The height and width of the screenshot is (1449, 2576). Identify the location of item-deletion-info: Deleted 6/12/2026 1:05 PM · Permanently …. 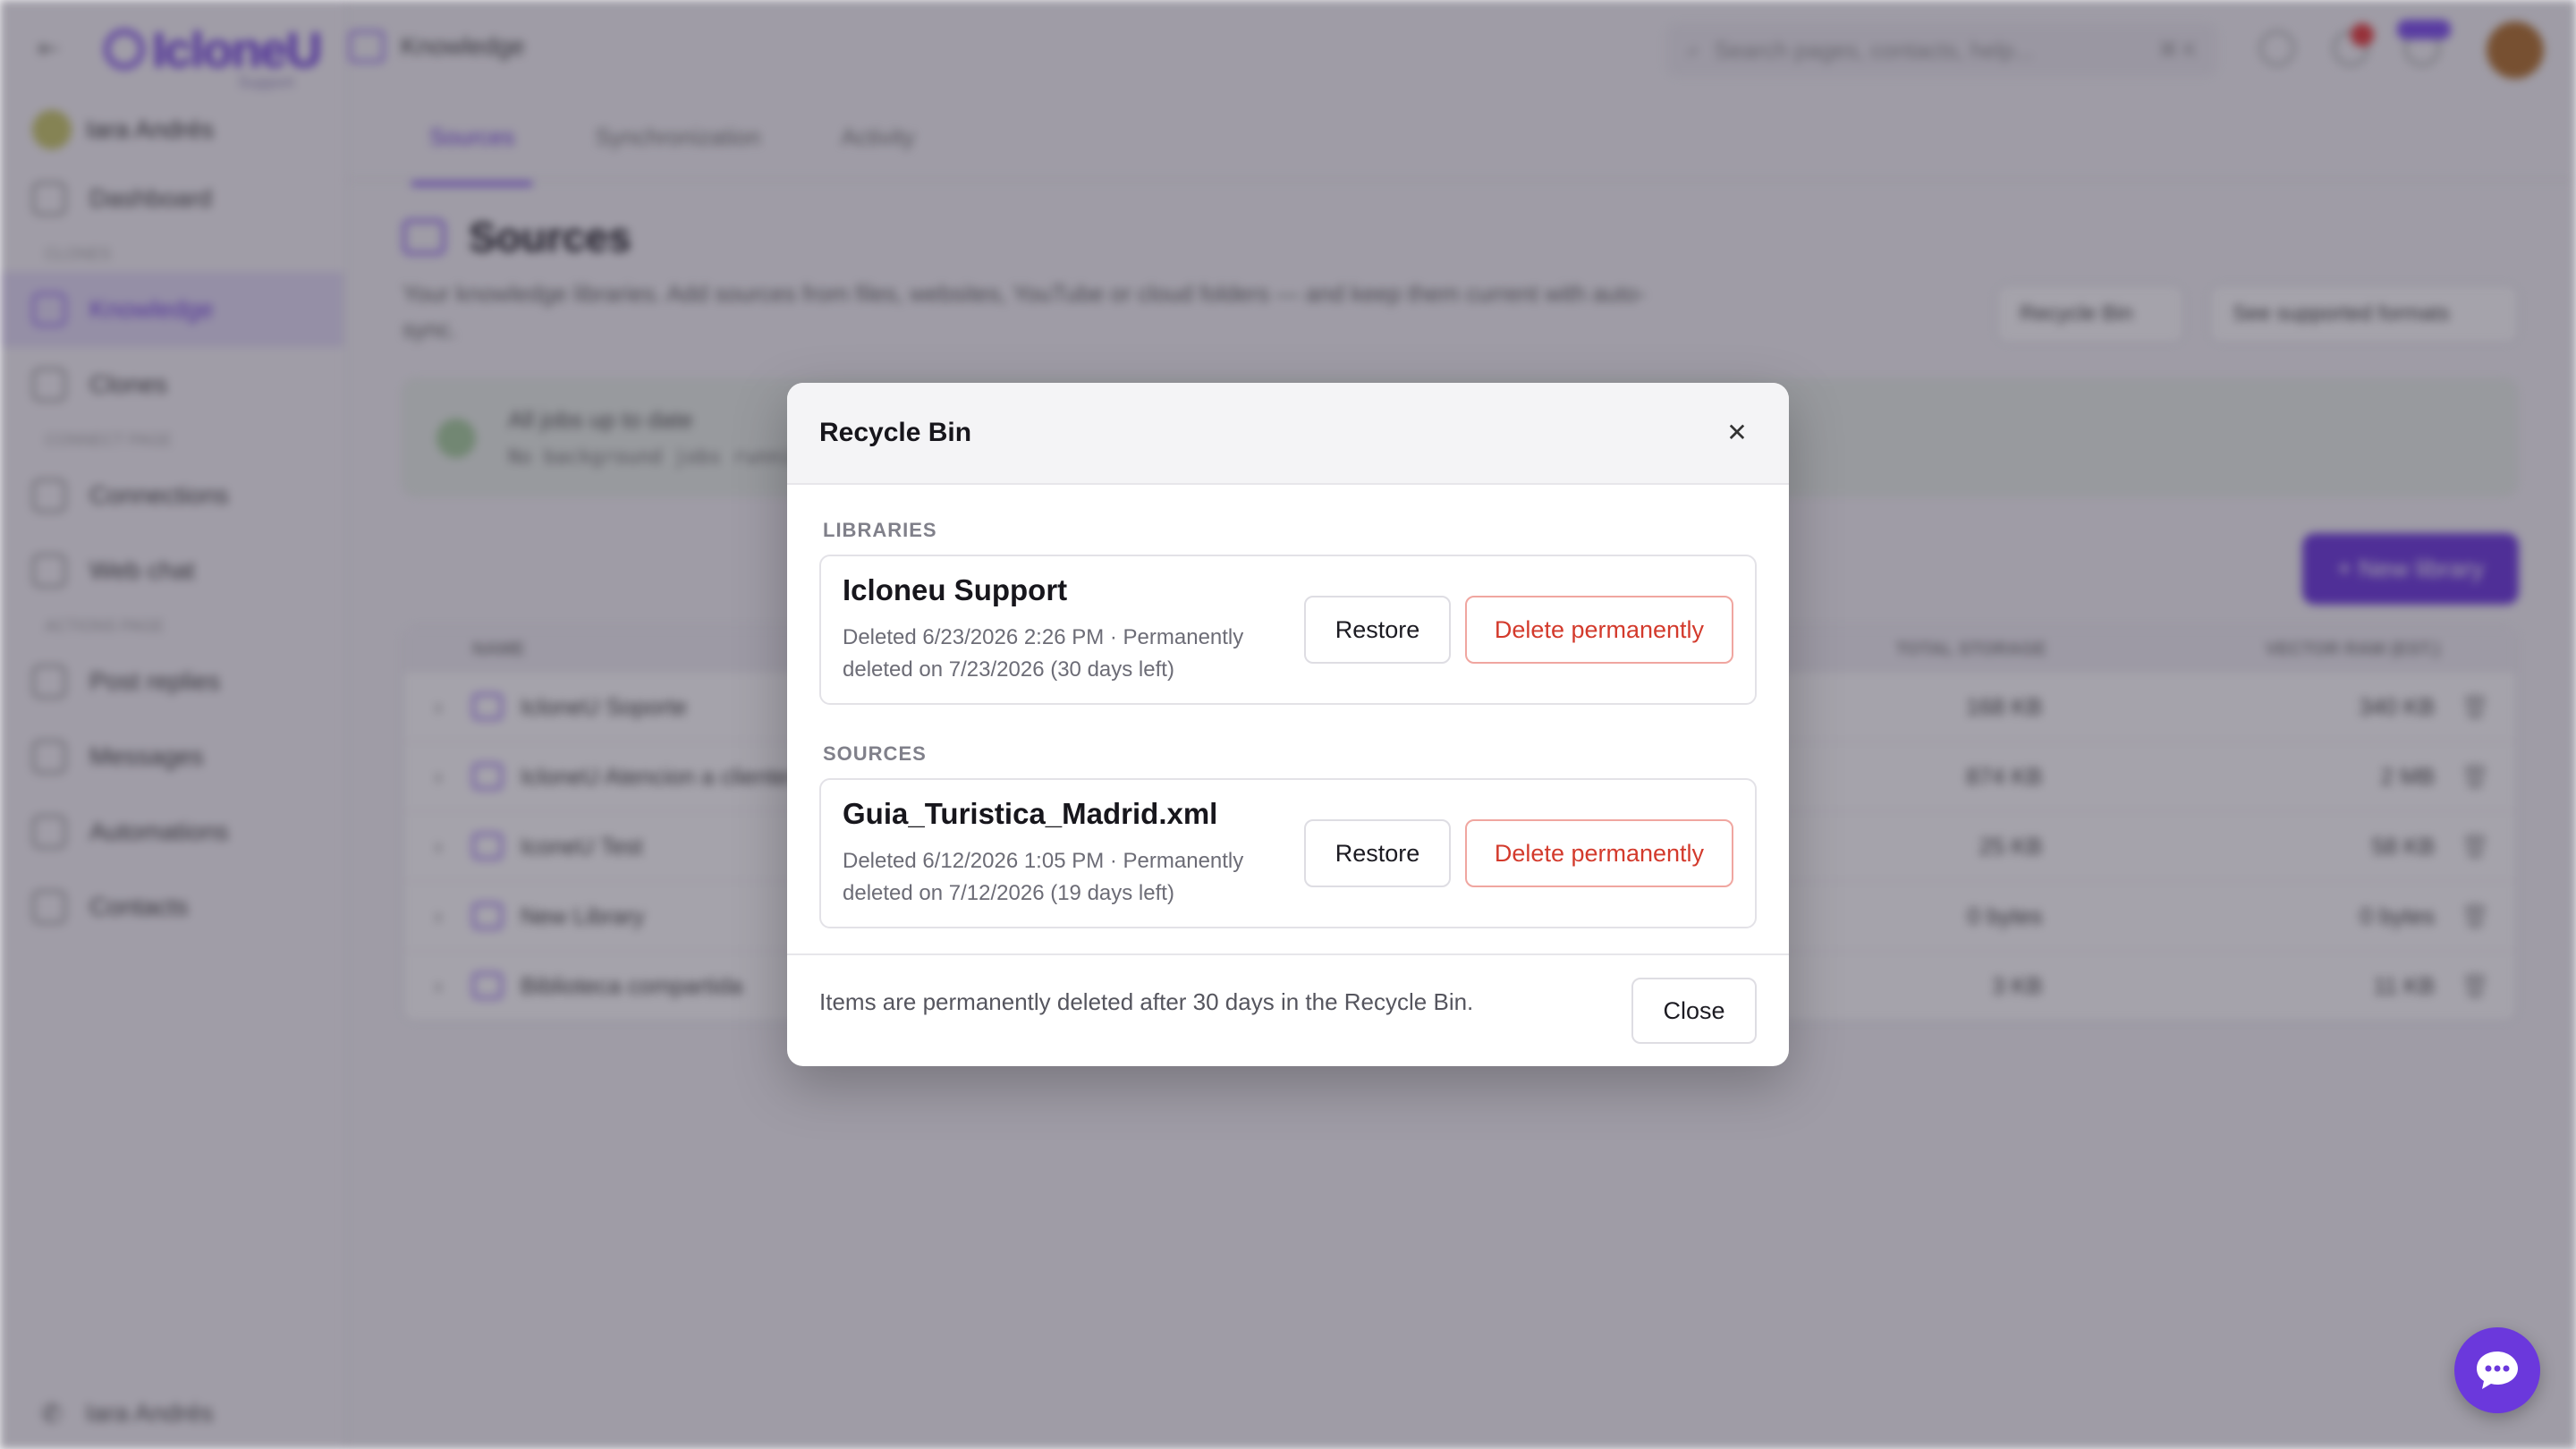
(1043, 877).